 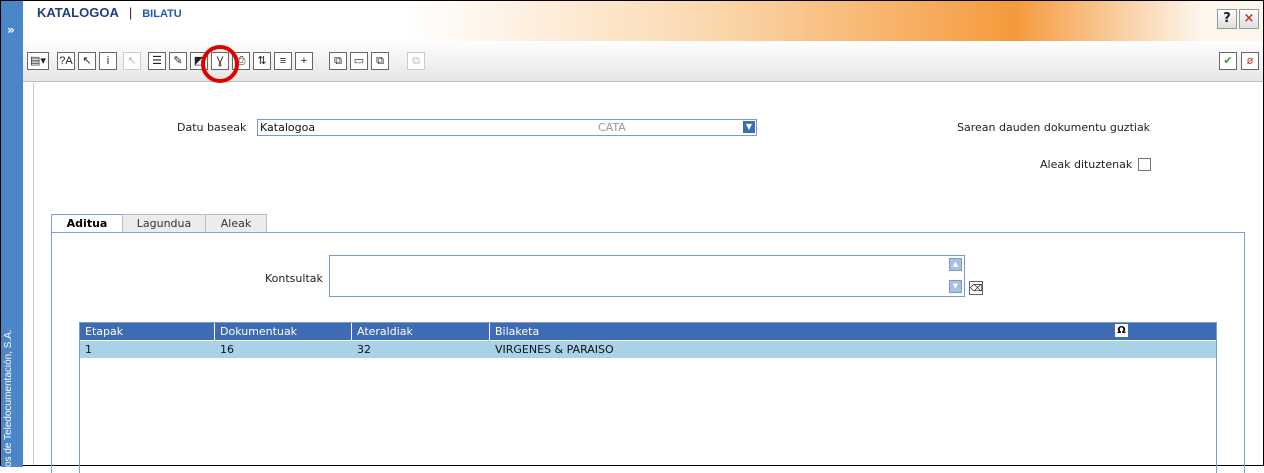 What do you see at coordinates (220, 64) in the screenshot?
I see `annotation-circle` at bounding box center [220, 64].